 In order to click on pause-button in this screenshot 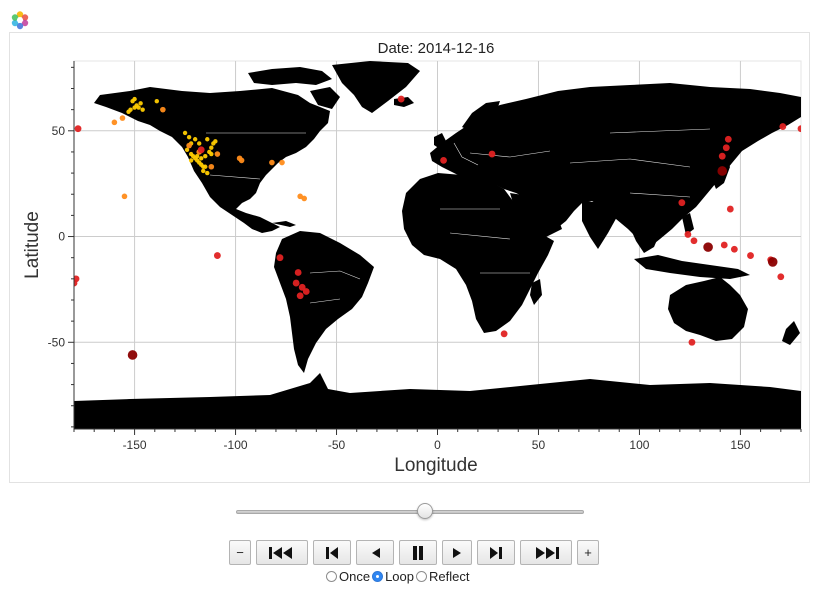, I will do `click(418, 552)`.